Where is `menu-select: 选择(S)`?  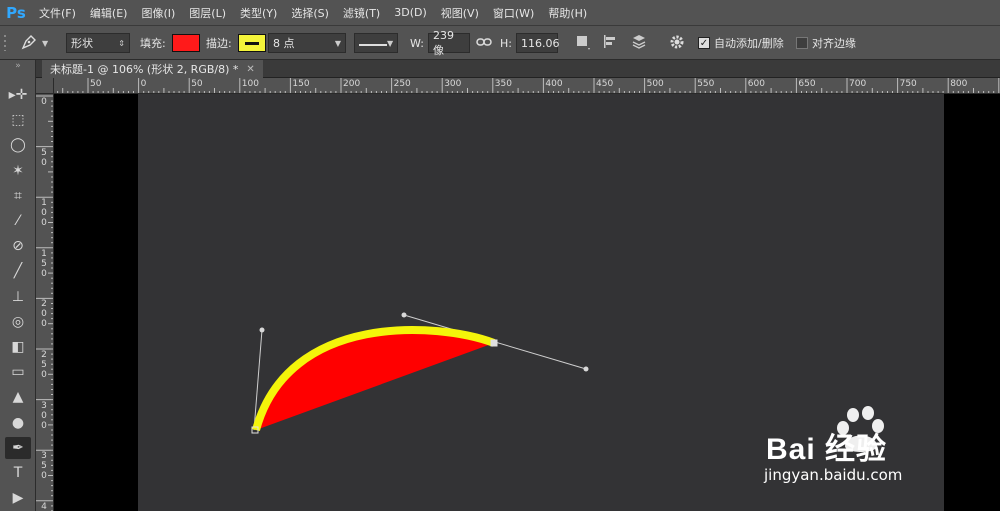 menu-select: 选择(S) is located at coordinates (310, 13).